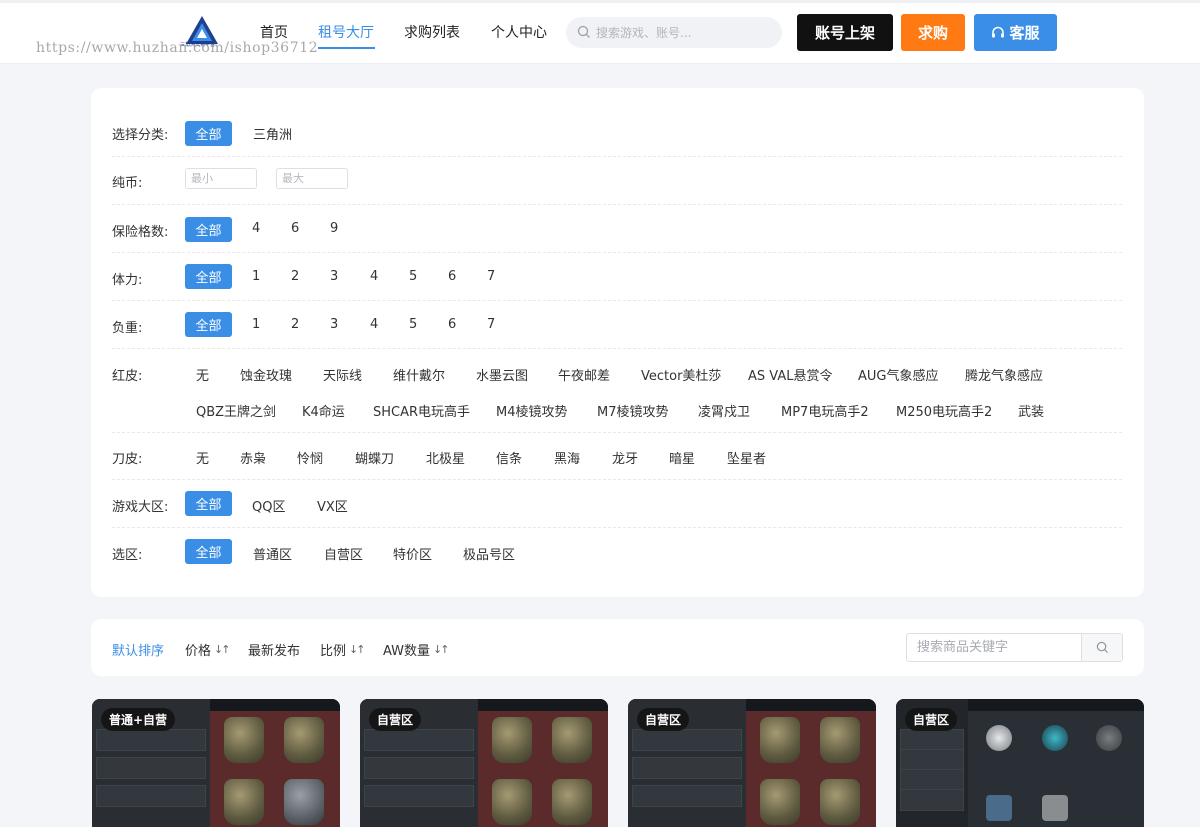 The width and height of the screenshot is (1200, 827). I want to click on card-zone-tag: 自营区, so click(395, 719).